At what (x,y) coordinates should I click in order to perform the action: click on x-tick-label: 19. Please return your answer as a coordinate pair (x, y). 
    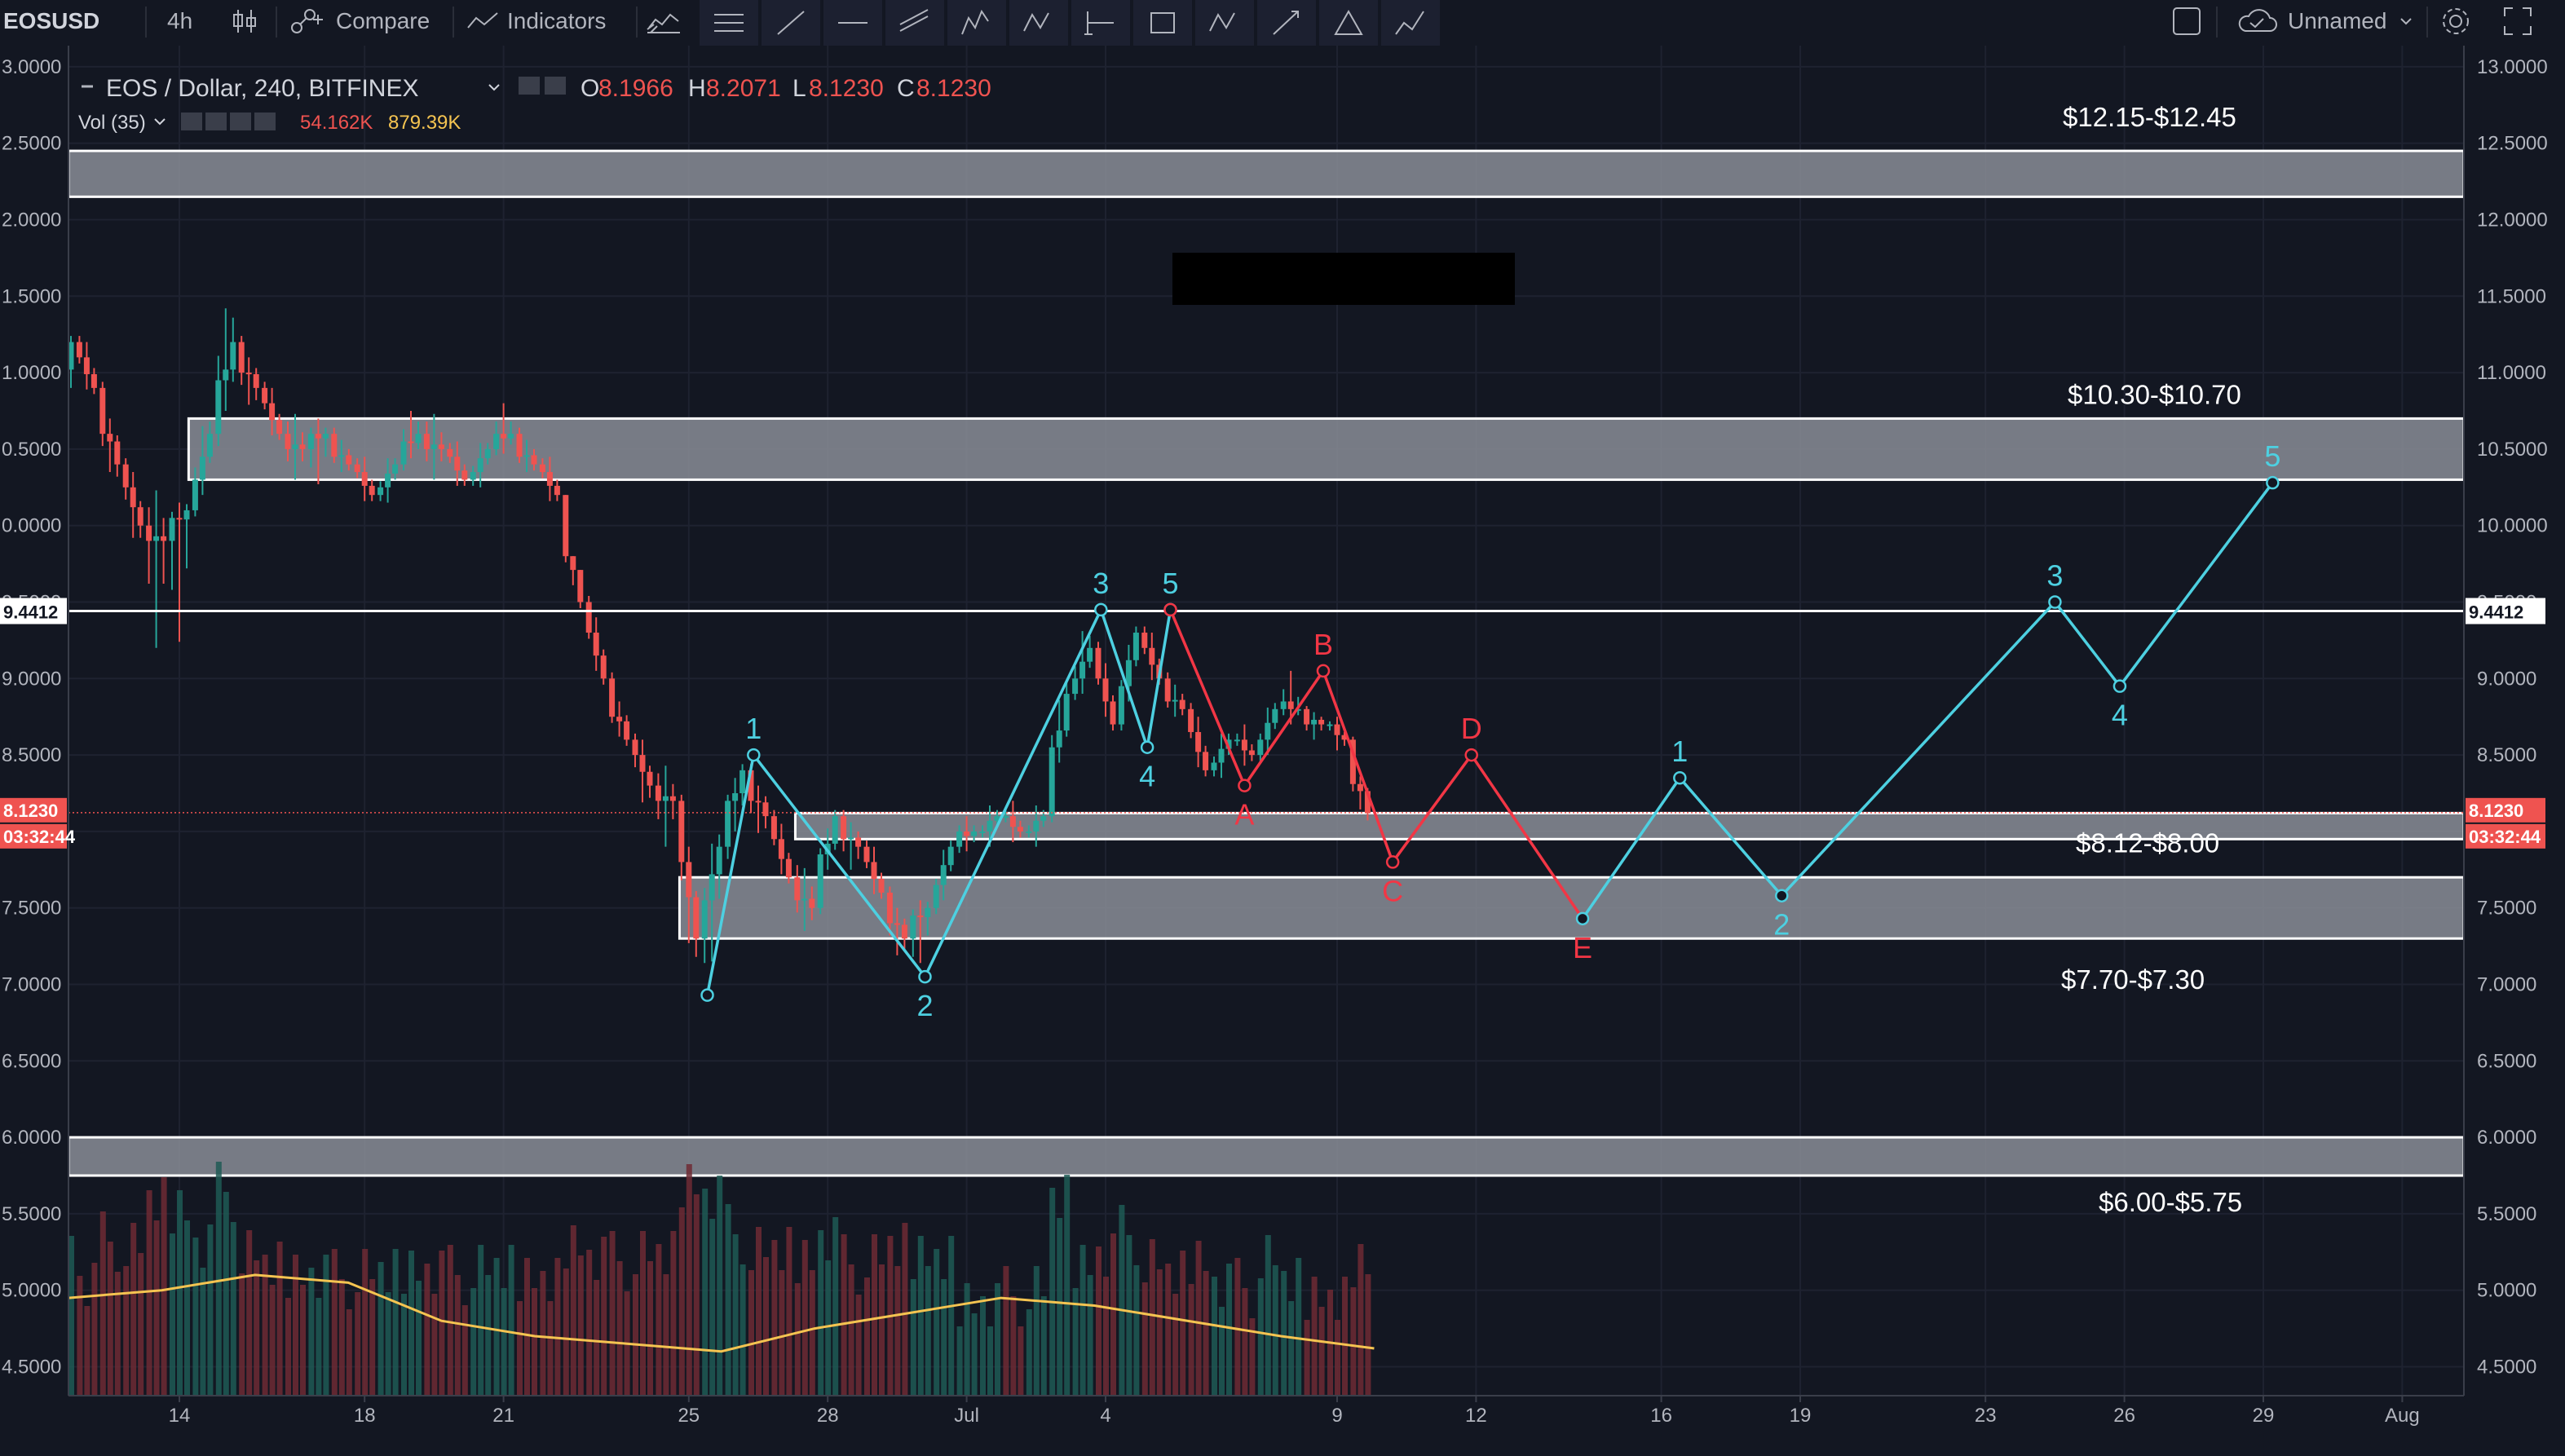
    Looking at the image, I should click on (1801, 1416).